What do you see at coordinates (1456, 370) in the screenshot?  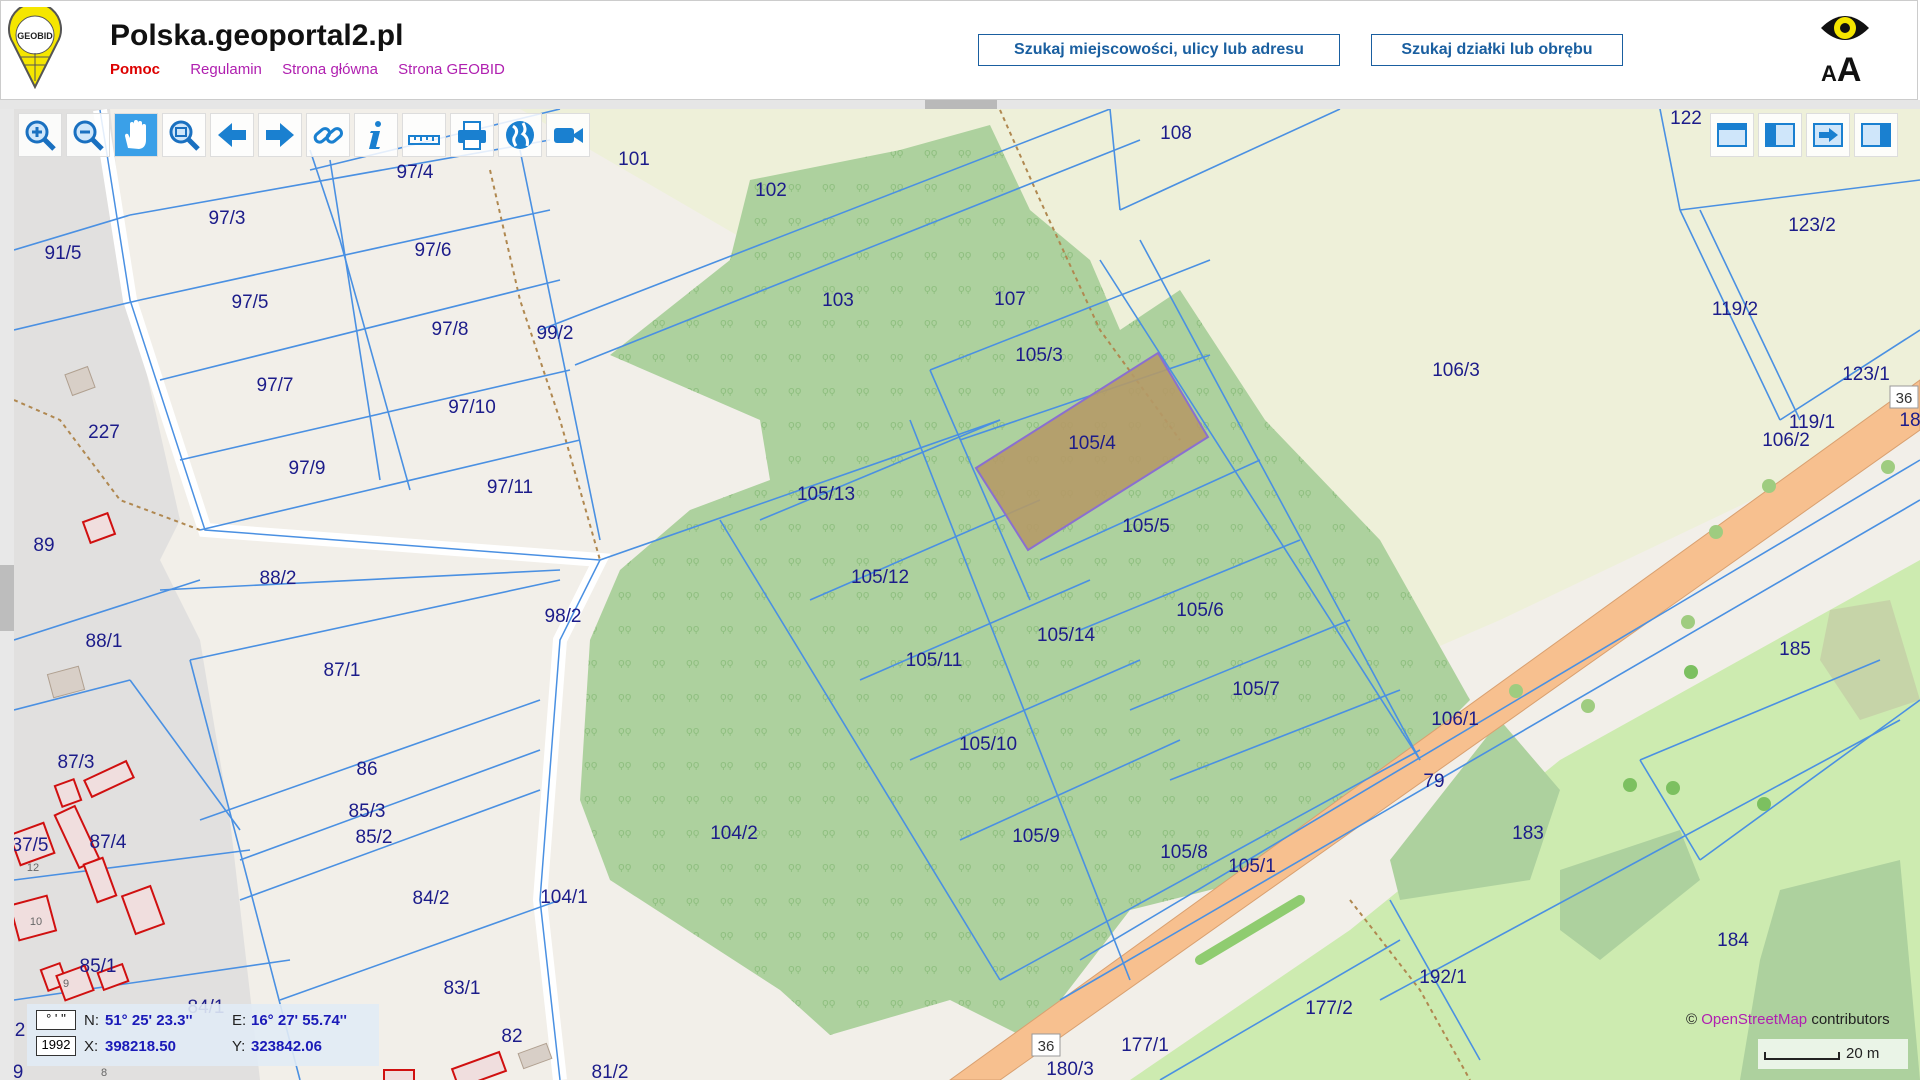 I see `parcel-label: 106/3` at bounding box center [1456, 370].